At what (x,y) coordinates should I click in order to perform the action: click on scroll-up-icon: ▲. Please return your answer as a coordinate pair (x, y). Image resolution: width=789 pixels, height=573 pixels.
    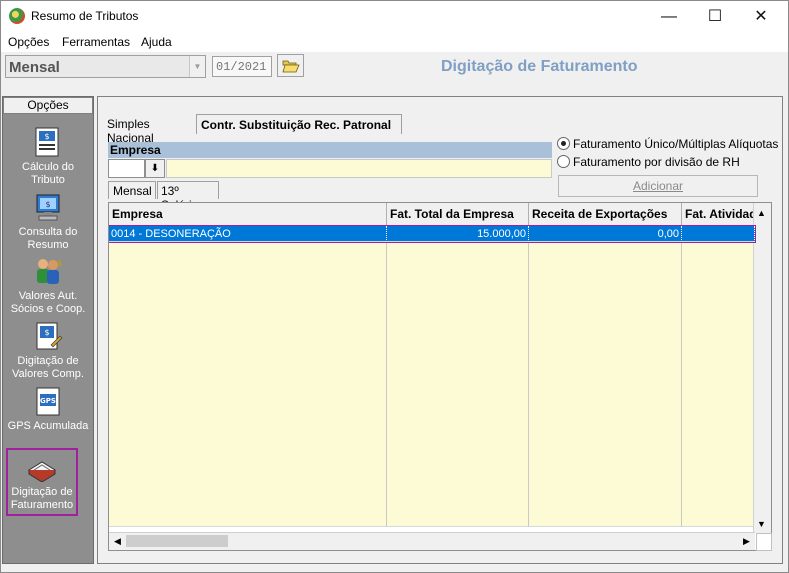
    Looking at the image, I should click on (761, 213).